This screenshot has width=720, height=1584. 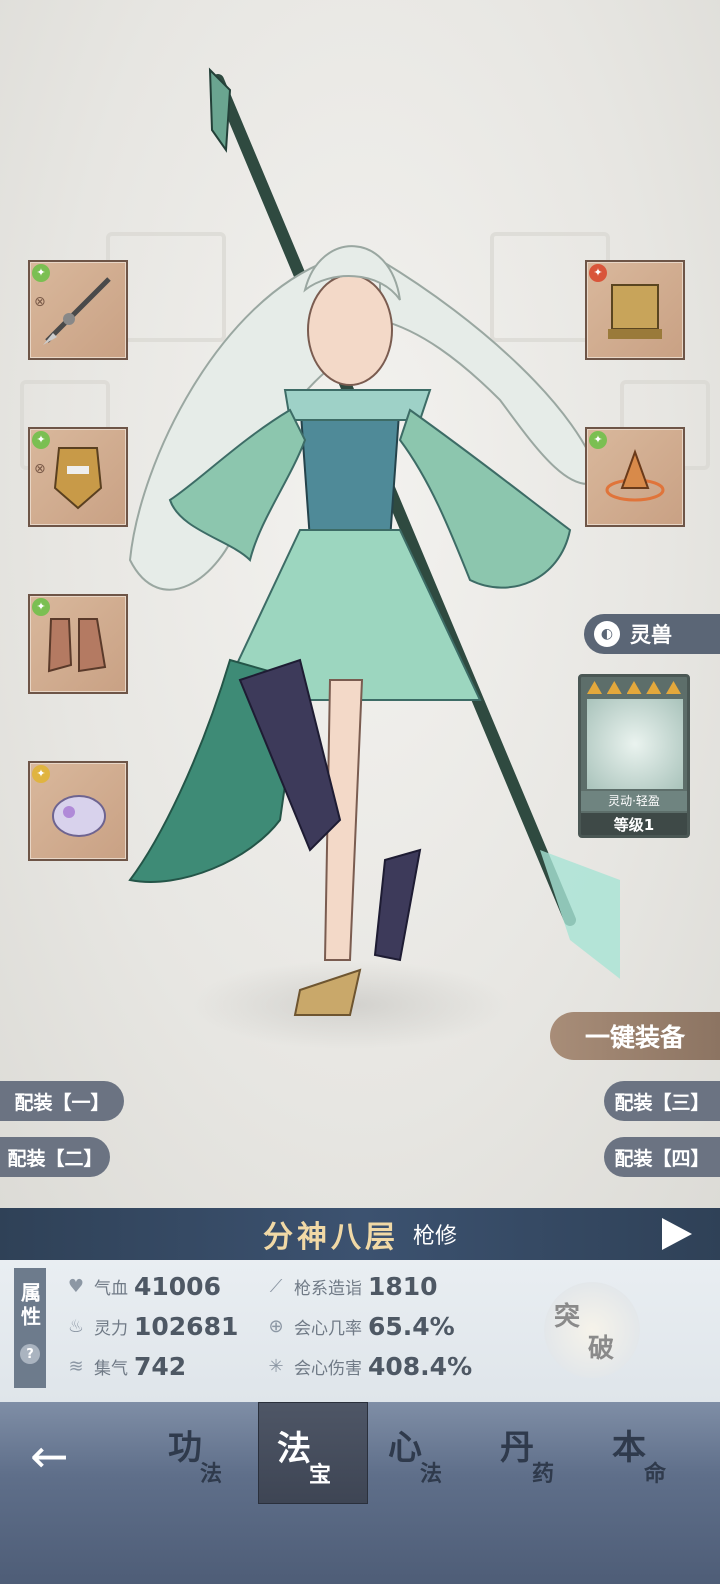 I want to click on stat-label: 集气, so click(x=111, y=1369).